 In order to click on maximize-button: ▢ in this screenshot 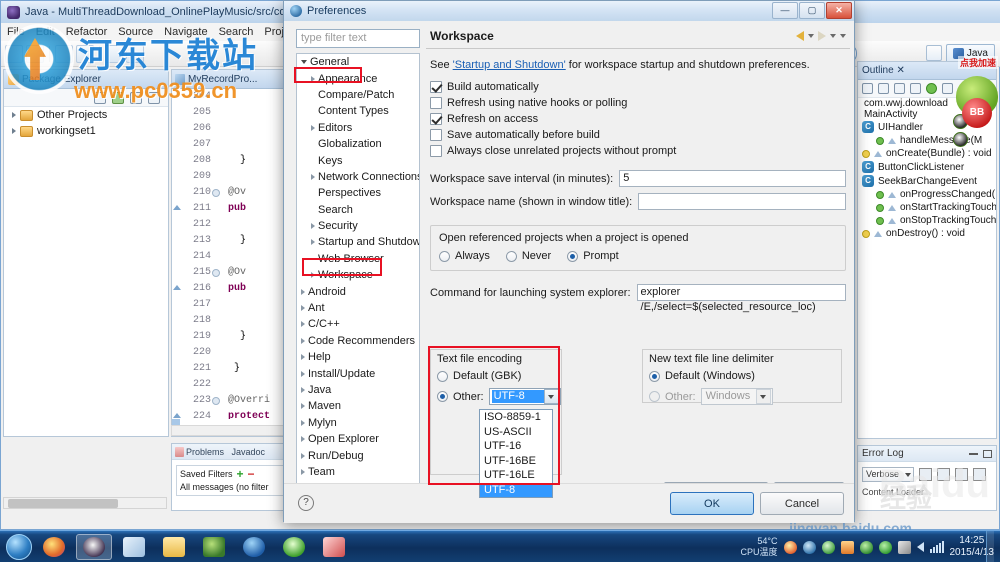, I will do `click(812, 10)`.